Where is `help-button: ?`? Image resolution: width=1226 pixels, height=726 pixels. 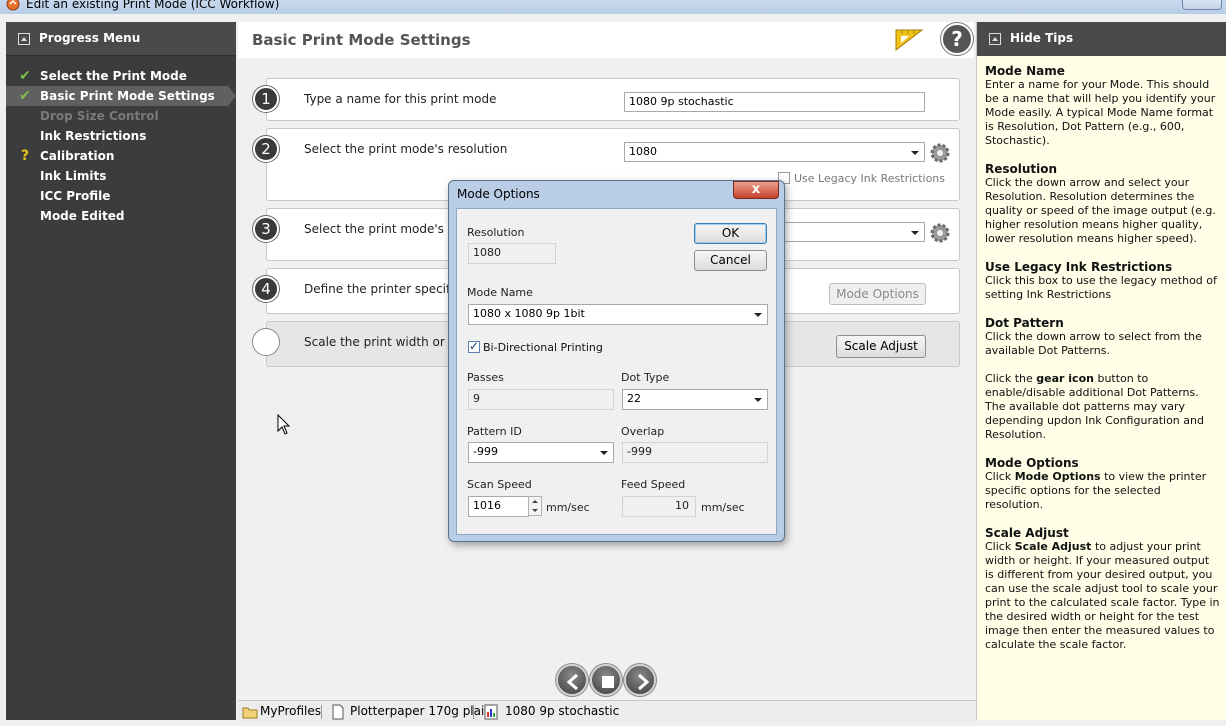 help-button: ? is located at coordinates (957, 39).